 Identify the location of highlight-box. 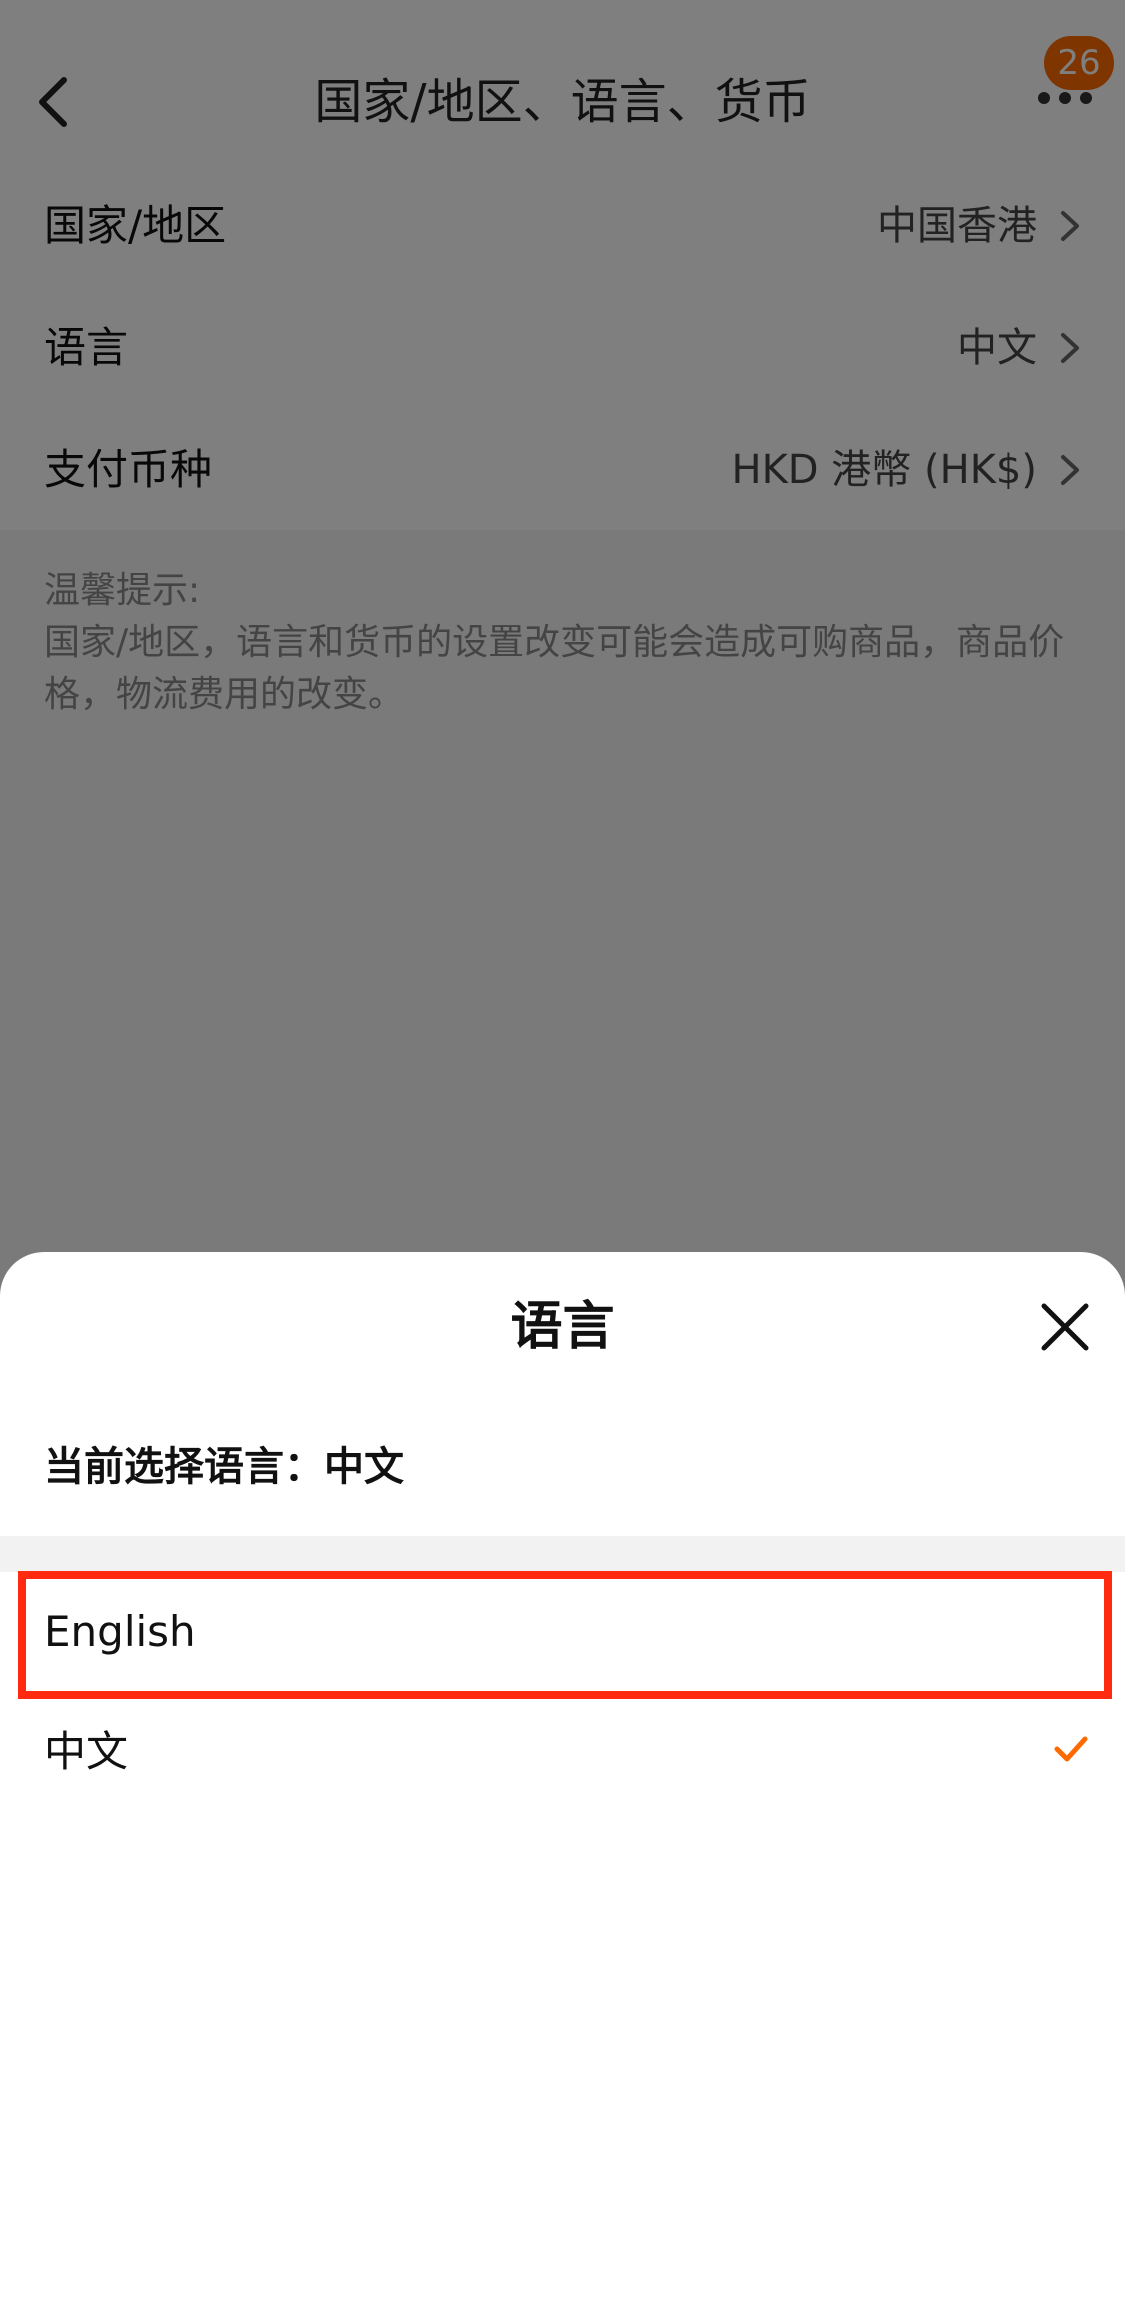
(565, 1635).